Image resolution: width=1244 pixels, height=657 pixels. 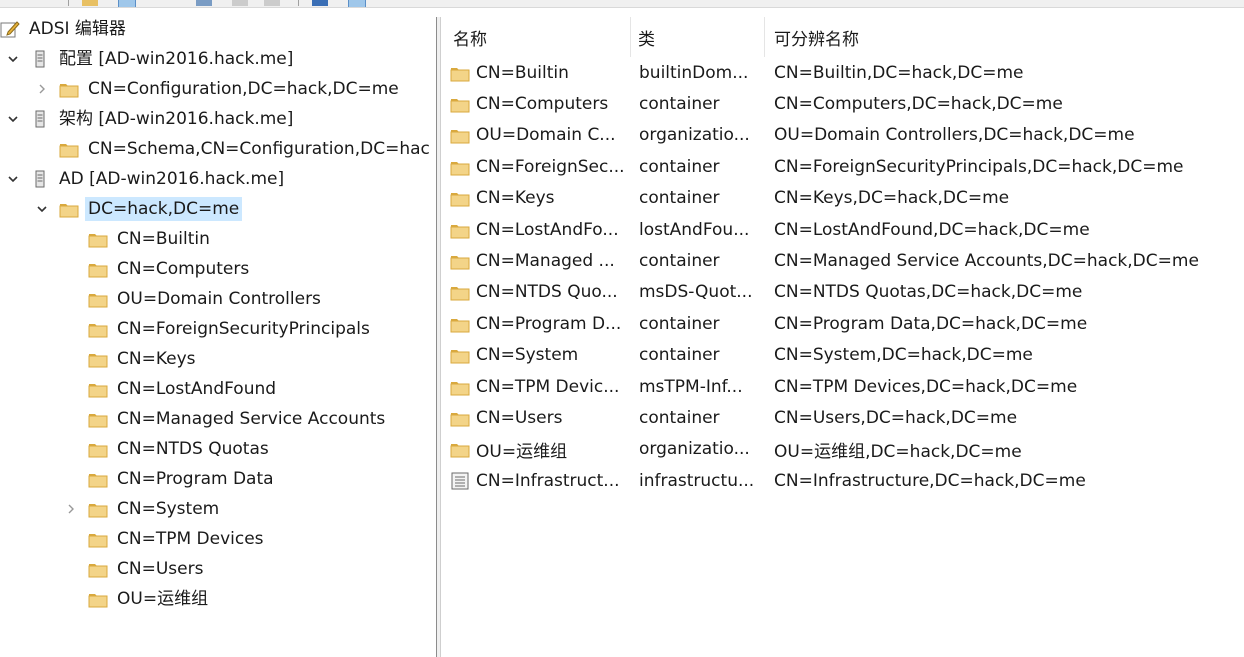 What do you see at coordinates (10, 29) in the screenshot?
I see `adsi-edit-icon` at bounding box center [10, 29].